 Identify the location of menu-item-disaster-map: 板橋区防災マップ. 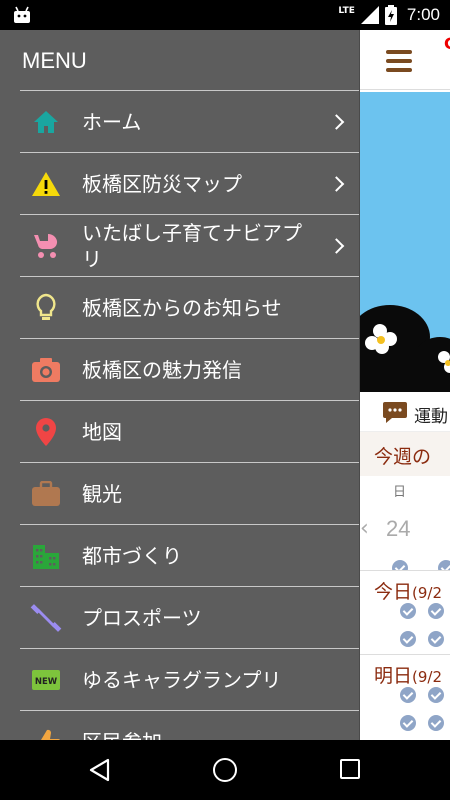
(189, 183).